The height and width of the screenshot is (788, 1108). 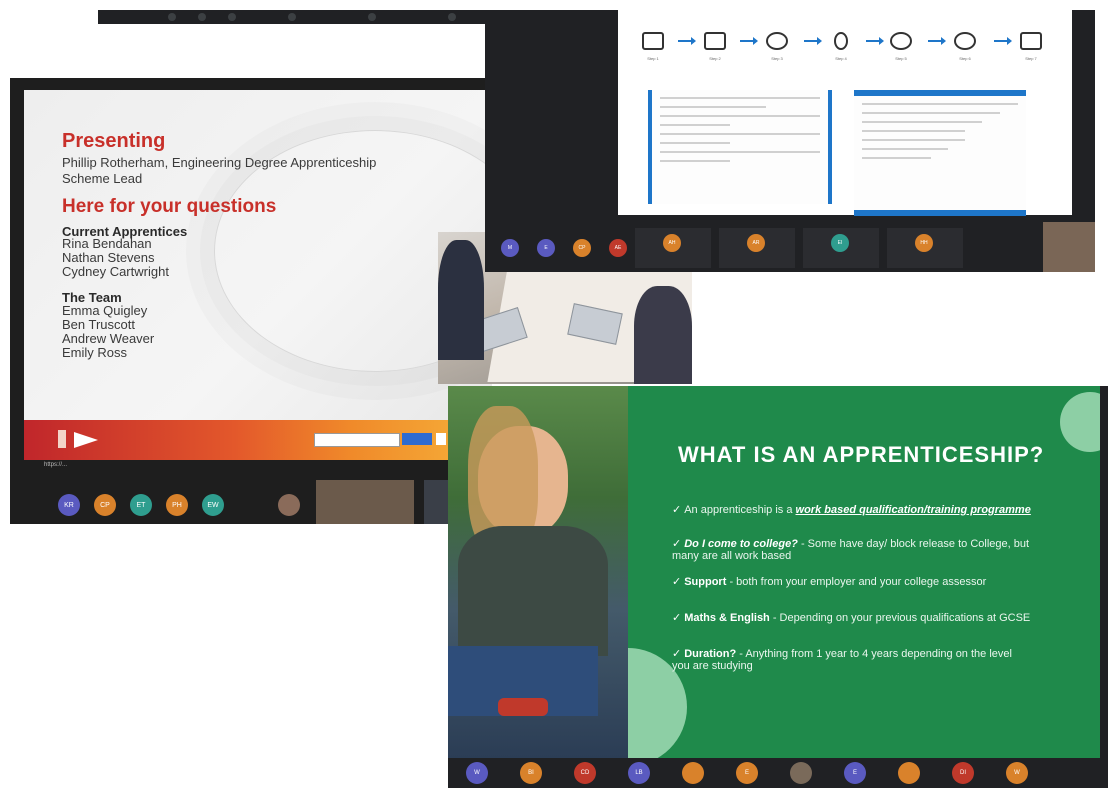 I want to click on participant-tile: CP, so click(x=582, y=248).